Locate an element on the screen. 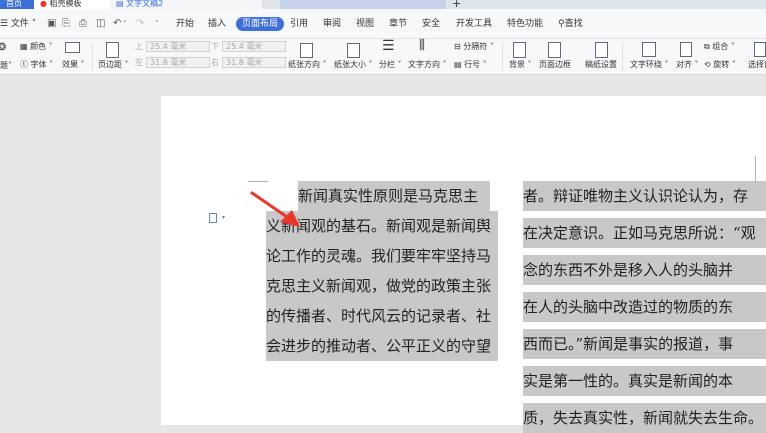  paragraph-options-dropdown-icon: ▾ is located at coordinates (223, 217).